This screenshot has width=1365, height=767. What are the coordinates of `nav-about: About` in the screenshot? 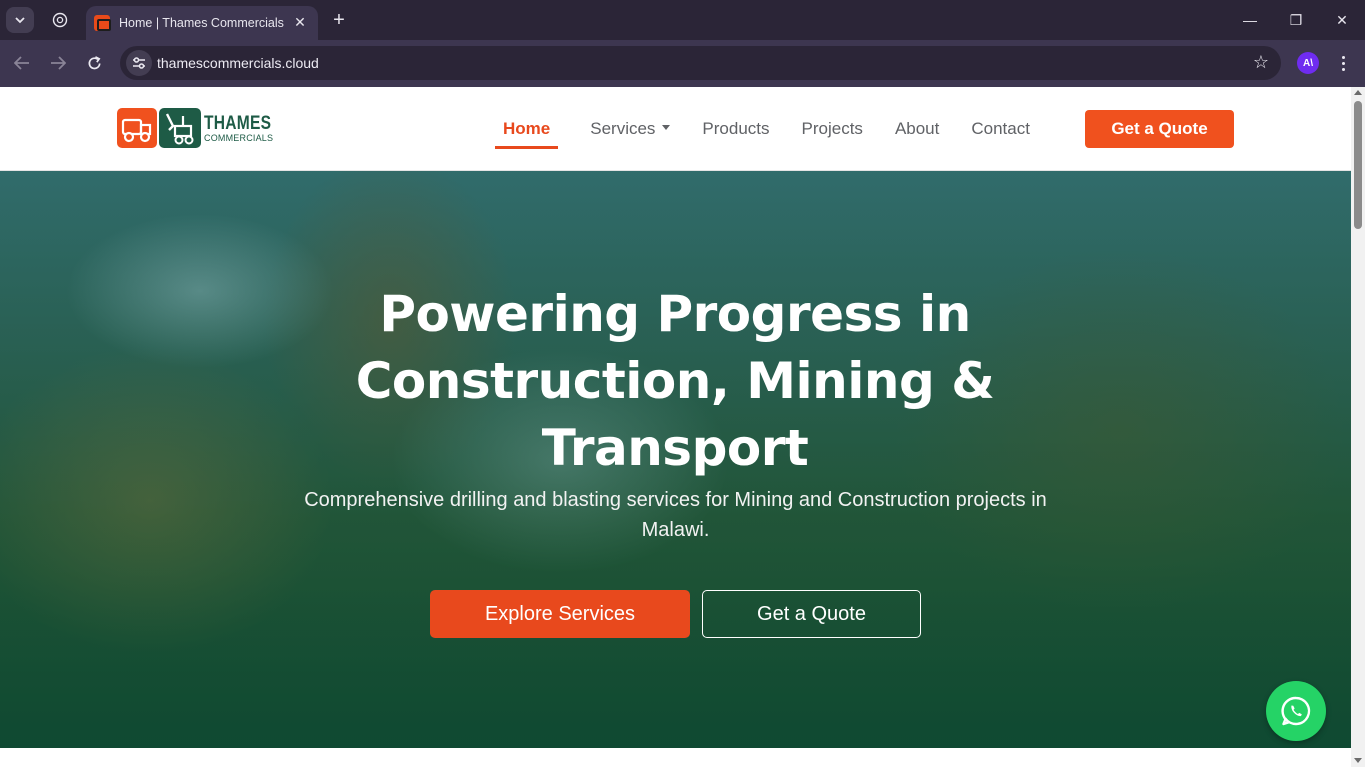 It's located at (917, 131).